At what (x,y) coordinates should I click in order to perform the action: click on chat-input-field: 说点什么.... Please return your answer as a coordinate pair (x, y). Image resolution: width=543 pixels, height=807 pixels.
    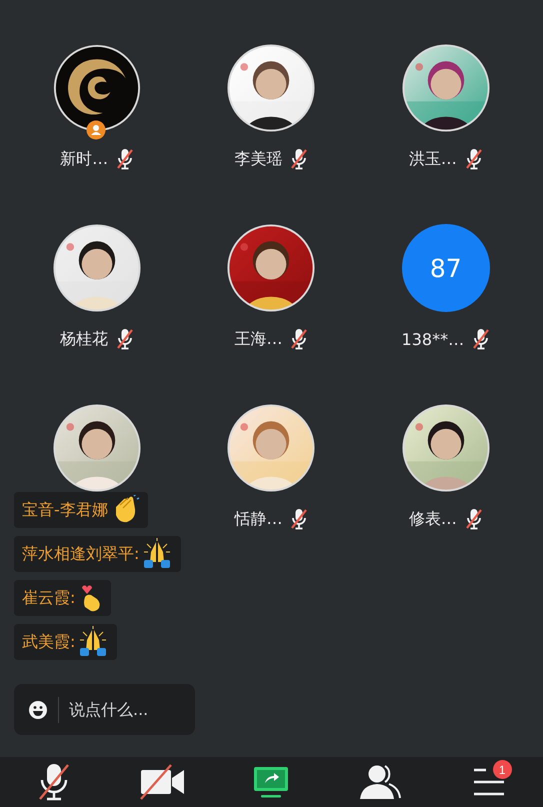
    Looking at the image, I should click on (104, 709).